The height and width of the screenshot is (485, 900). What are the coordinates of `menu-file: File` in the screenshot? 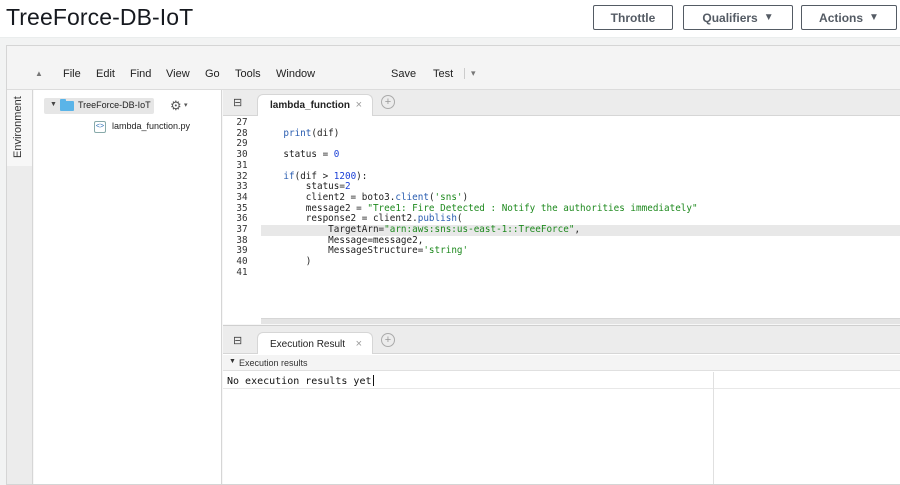 It's located at (72, 74).